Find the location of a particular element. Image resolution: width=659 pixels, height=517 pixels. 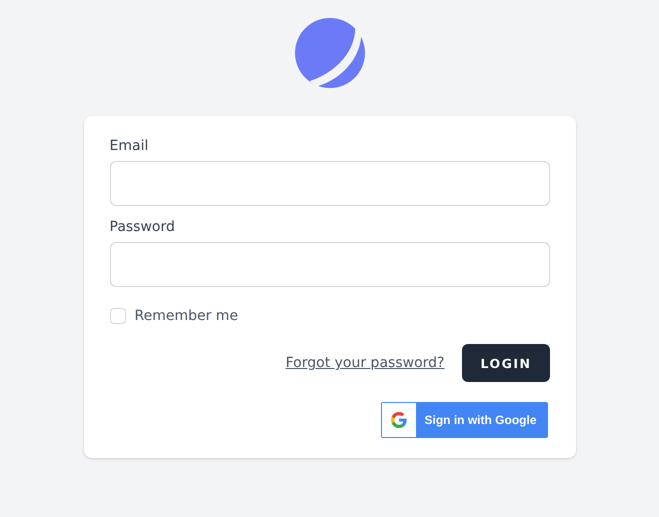

login-button: LOGIN is located at coordinates (506, 363).